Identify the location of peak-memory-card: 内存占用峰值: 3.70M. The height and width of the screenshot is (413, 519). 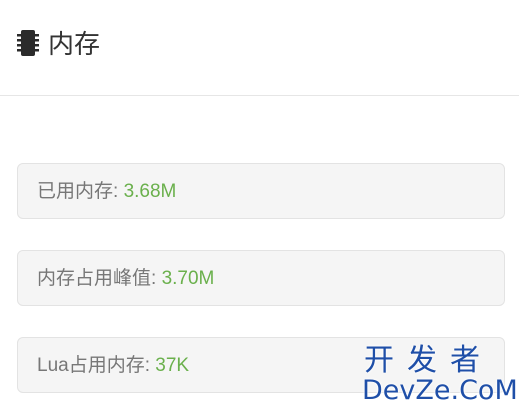
(261, 278).